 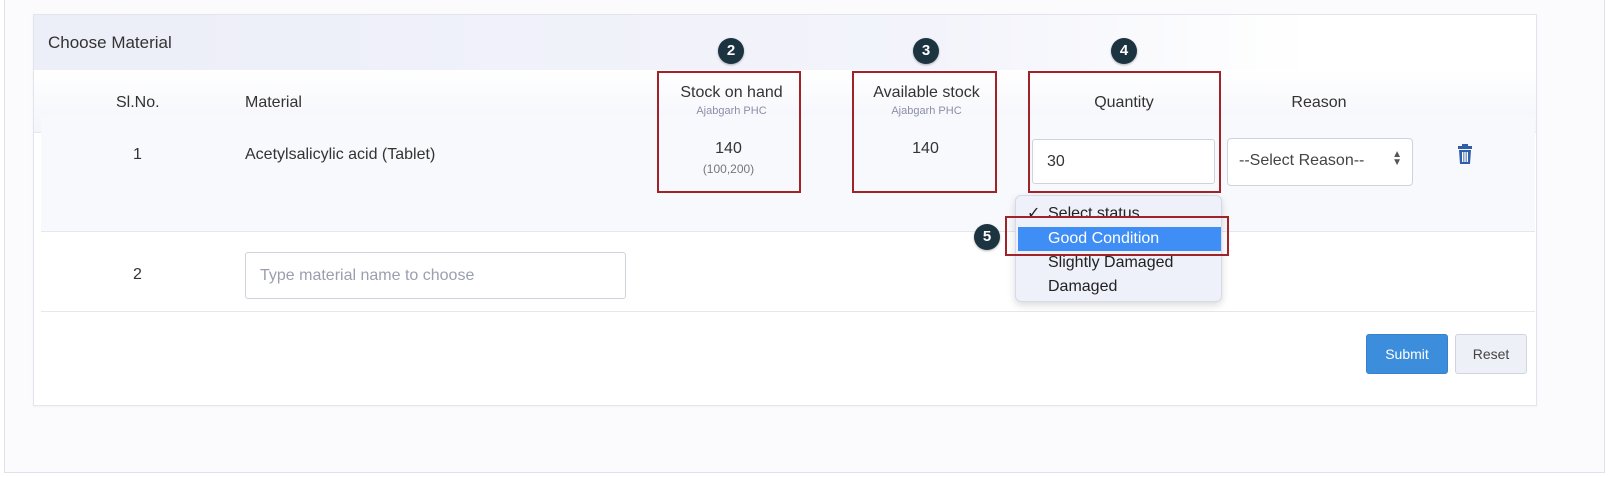 I want to click on panel-title: Choose Material, so click(x=110, y=42).